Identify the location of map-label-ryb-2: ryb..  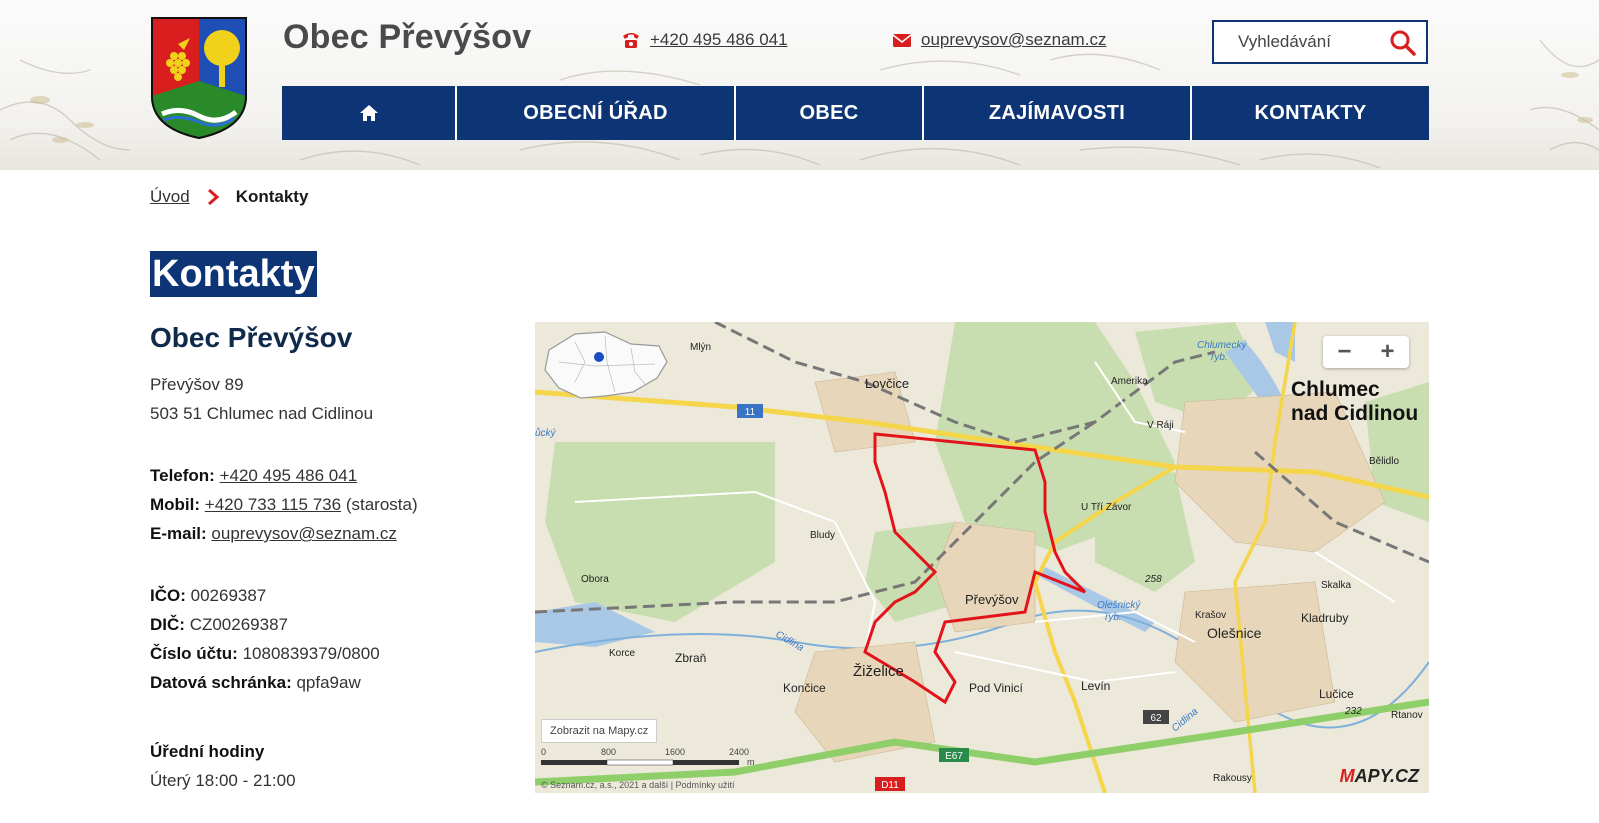
(1113, 617).